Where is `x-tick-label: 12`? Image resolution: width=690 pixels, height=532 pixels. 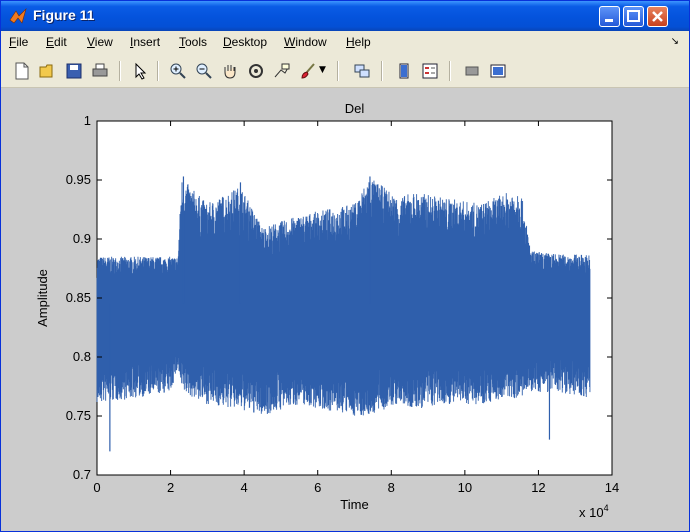 x-tick-label: 12 is located at coordinates (538, 487).